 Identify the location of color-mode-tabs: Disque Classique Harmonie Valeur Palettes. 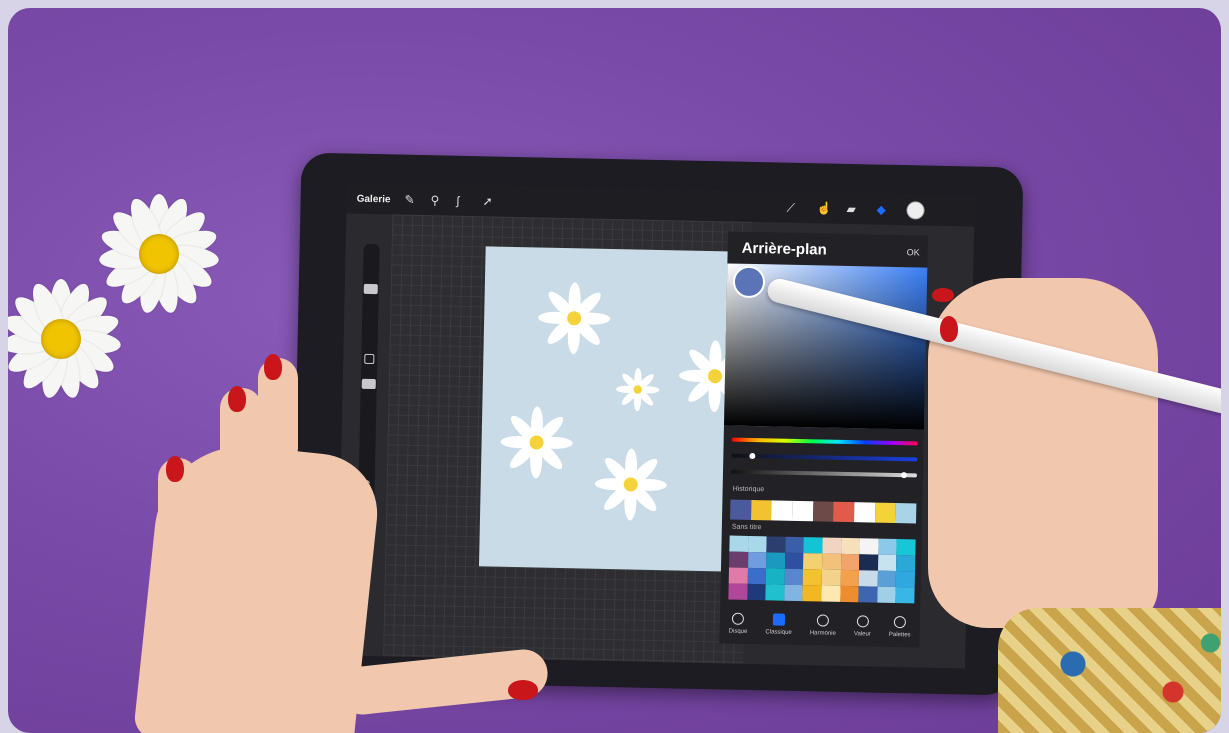
(819, 625).